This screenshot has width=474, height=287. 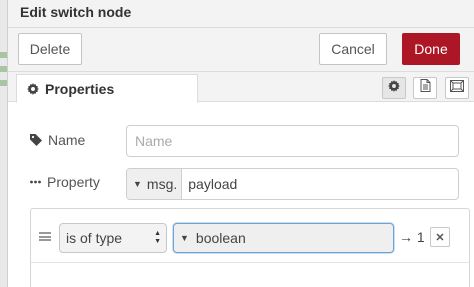 I want to click on appearance-icon, so click(x=457, y=88).